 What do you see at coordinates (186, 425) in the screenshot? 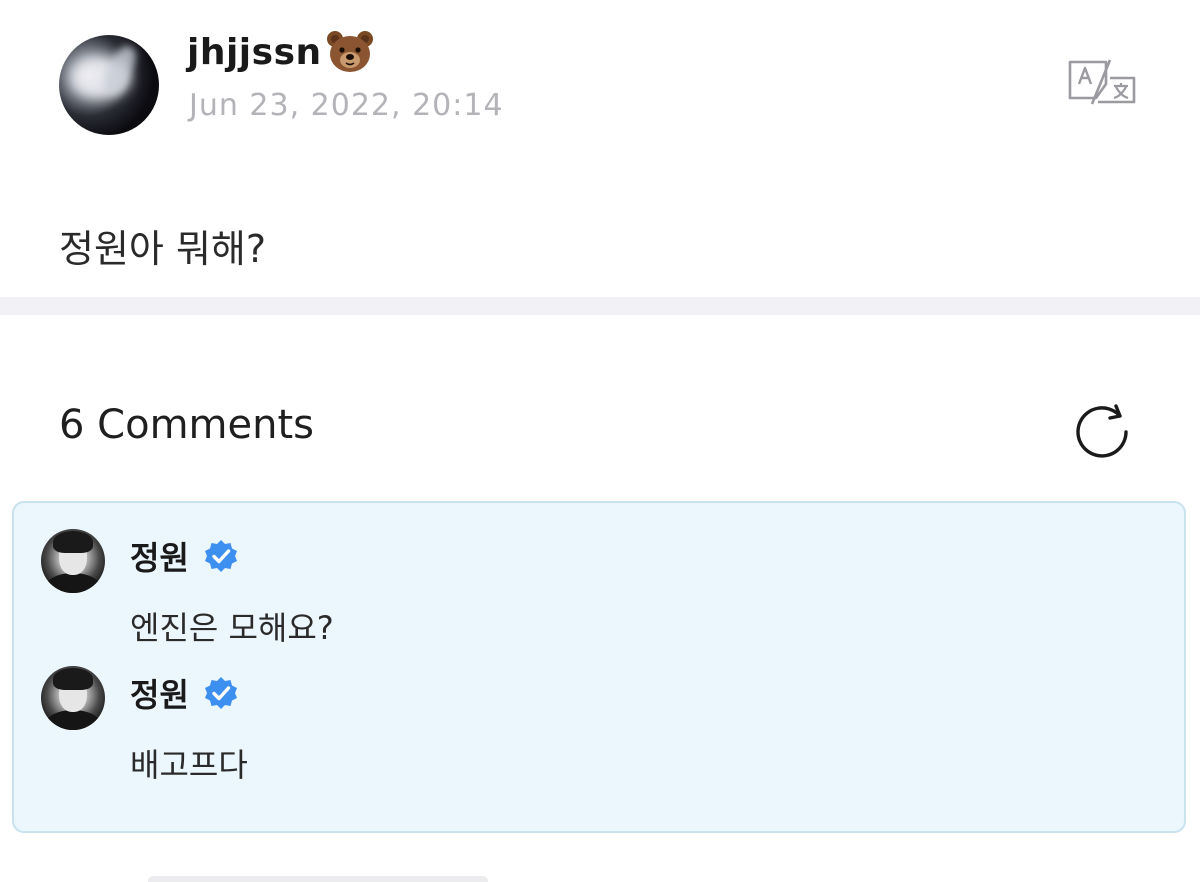
I see `comments-count-title: 6 Comments` at bounding box center [186, 425].